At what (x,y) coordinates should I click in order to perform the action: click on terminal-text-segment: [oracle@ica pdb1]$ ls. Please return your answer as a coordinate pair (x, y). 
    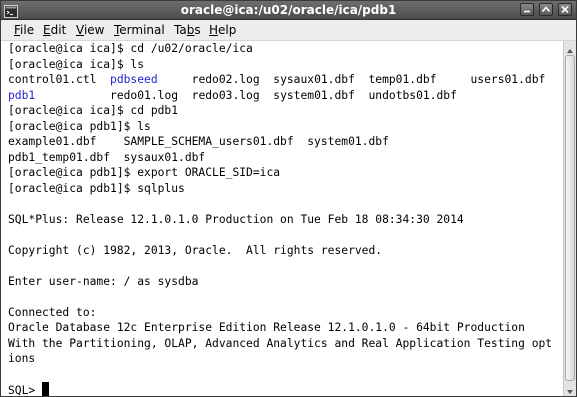
    Looking at the image, I should click on (79, 126).